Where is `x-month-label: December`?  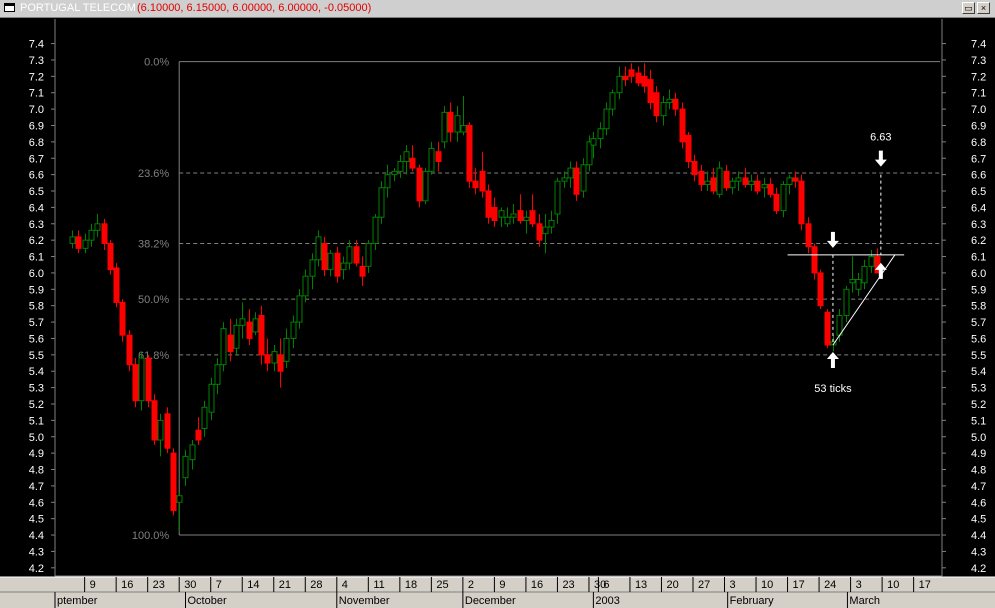
x-month-label: December is located at coordinates (490, 601).